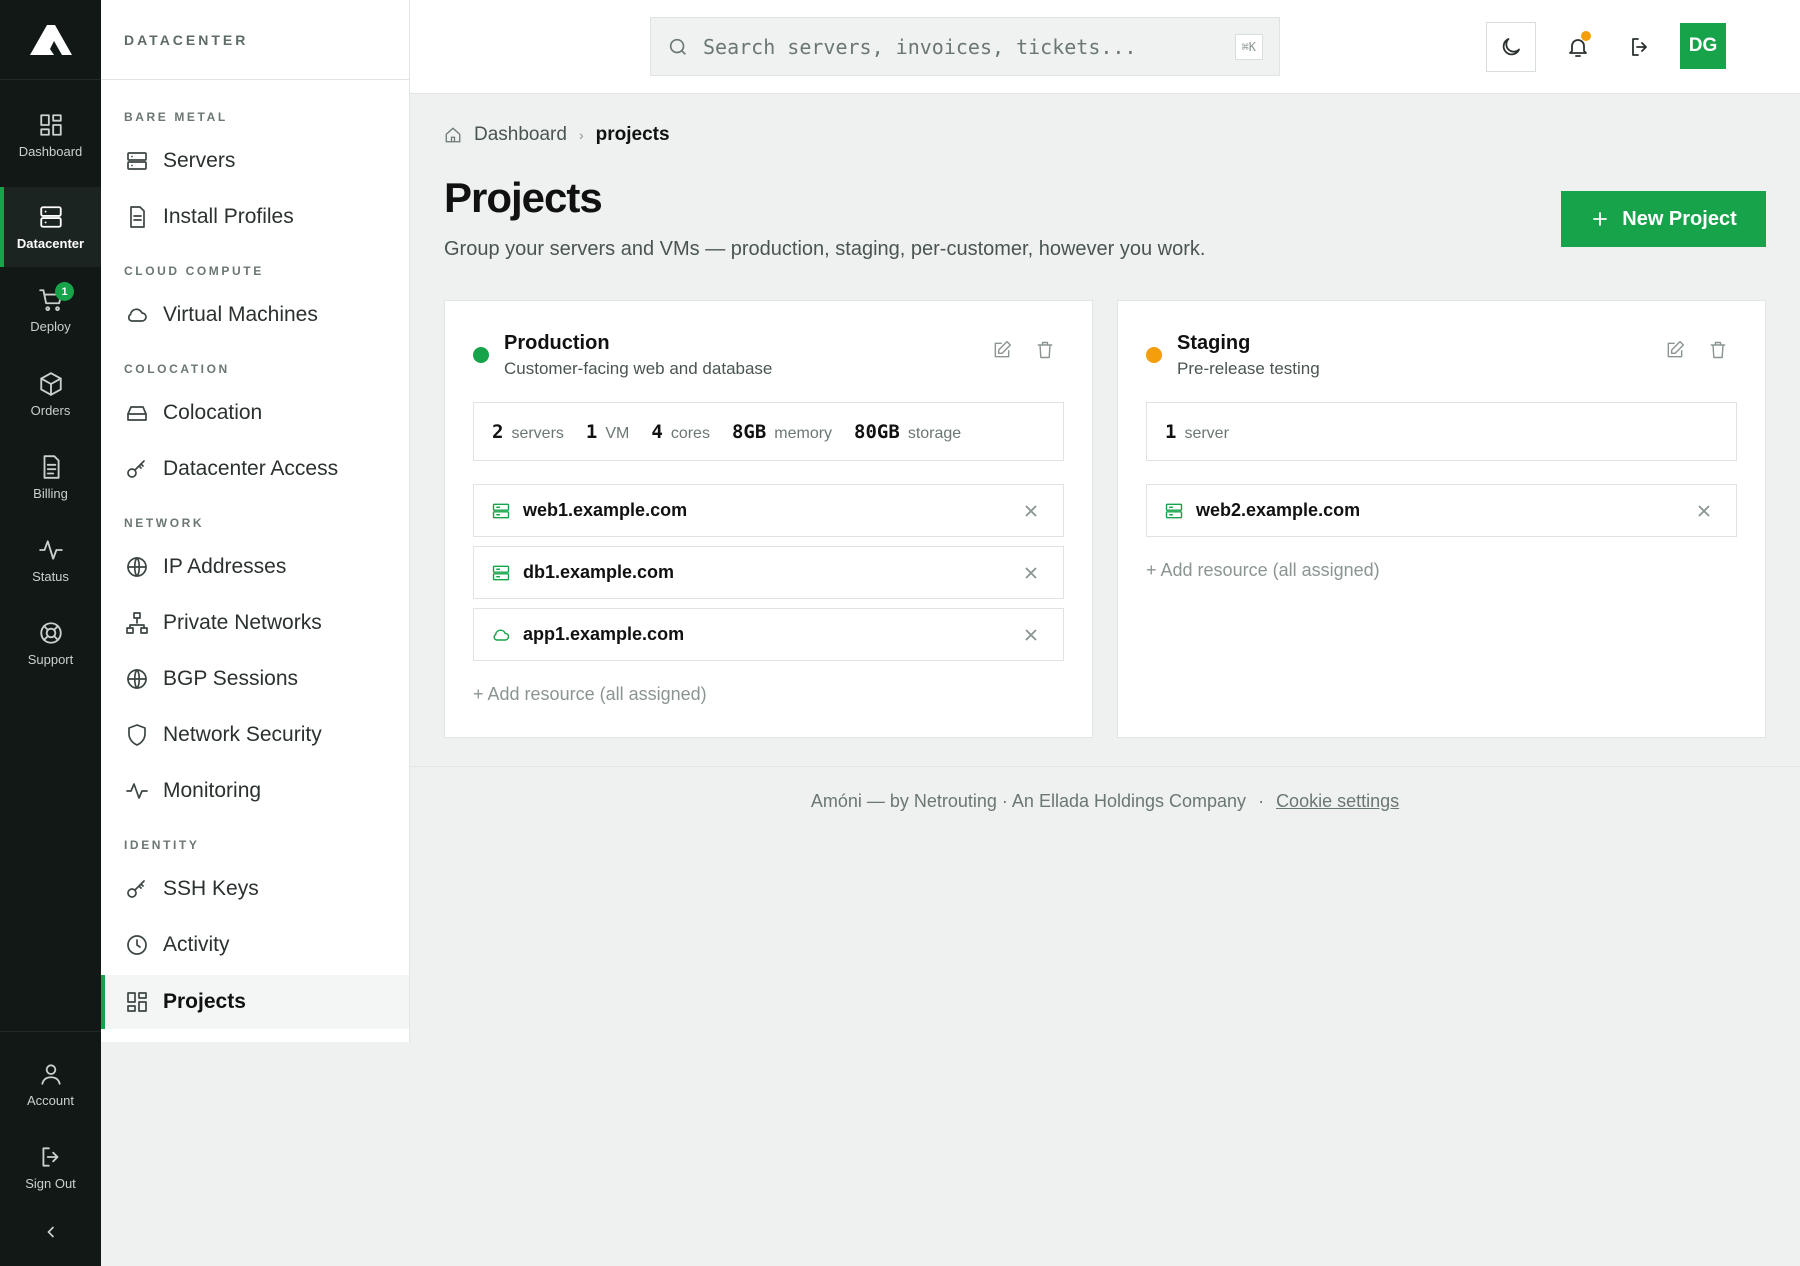 Image resolution: width=1800 pixels, height=1266 pixels. Describe the element at coordinates (231, 678) in the screenshot. I see `sidebar-item-label: BGP Sessions` at that location.